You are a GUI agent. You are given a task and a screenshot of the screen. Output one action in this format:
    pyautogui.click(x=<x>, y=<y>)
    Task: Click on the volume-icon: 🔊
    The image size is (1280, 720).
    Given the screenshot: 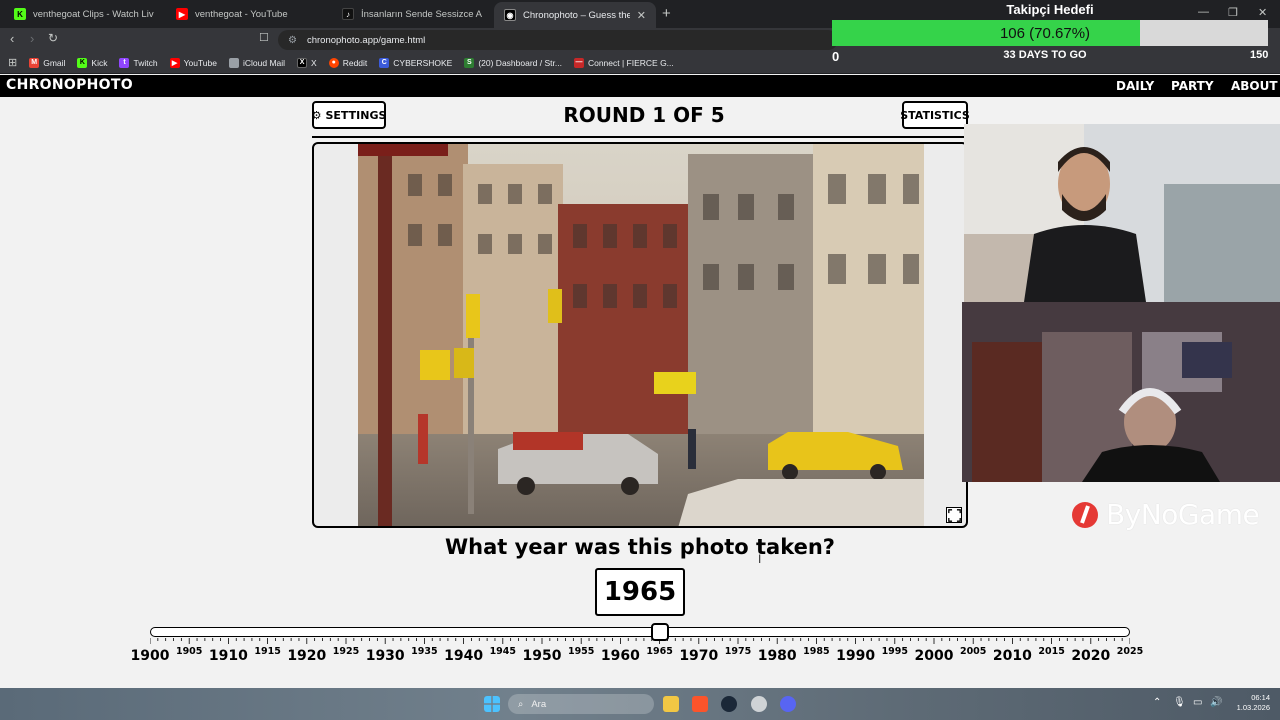 What is the action you would take?
    pyautogui.click(x=1216, y=702)
    